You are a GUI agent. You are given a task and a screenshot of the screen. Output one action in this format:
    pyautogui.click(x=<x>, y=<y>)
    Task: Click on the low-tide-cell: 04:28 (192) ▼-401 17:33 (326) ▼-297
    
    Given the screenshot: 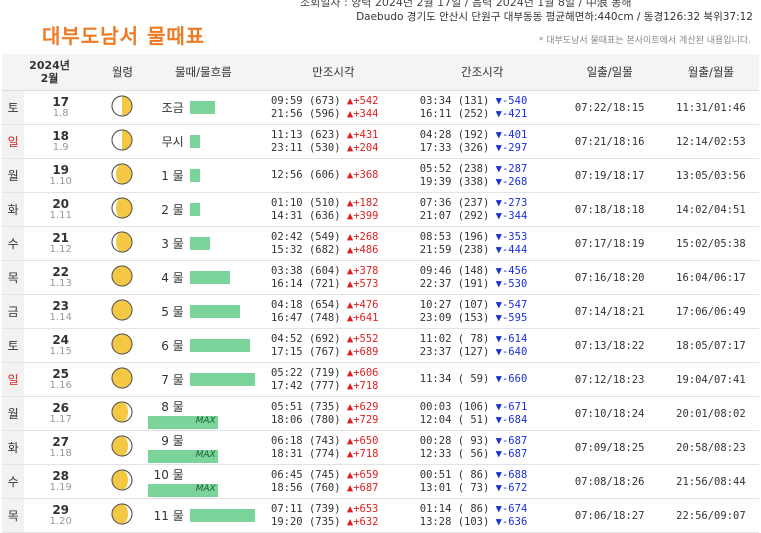 What is the action you would take?
    pyautogui.click(x=482, y=141)
    